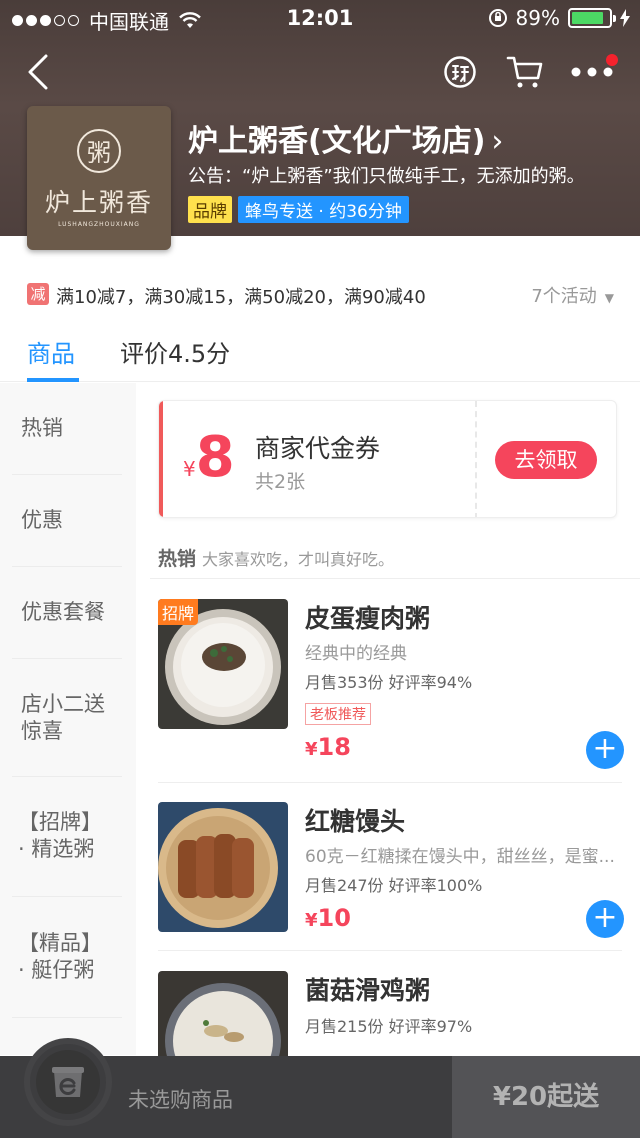 The width and height of the screenshot is (640, 1138). I want to click on food-item: 菌菇滑鸡粥 月售215份 好评率97%, so click(392, 1013).